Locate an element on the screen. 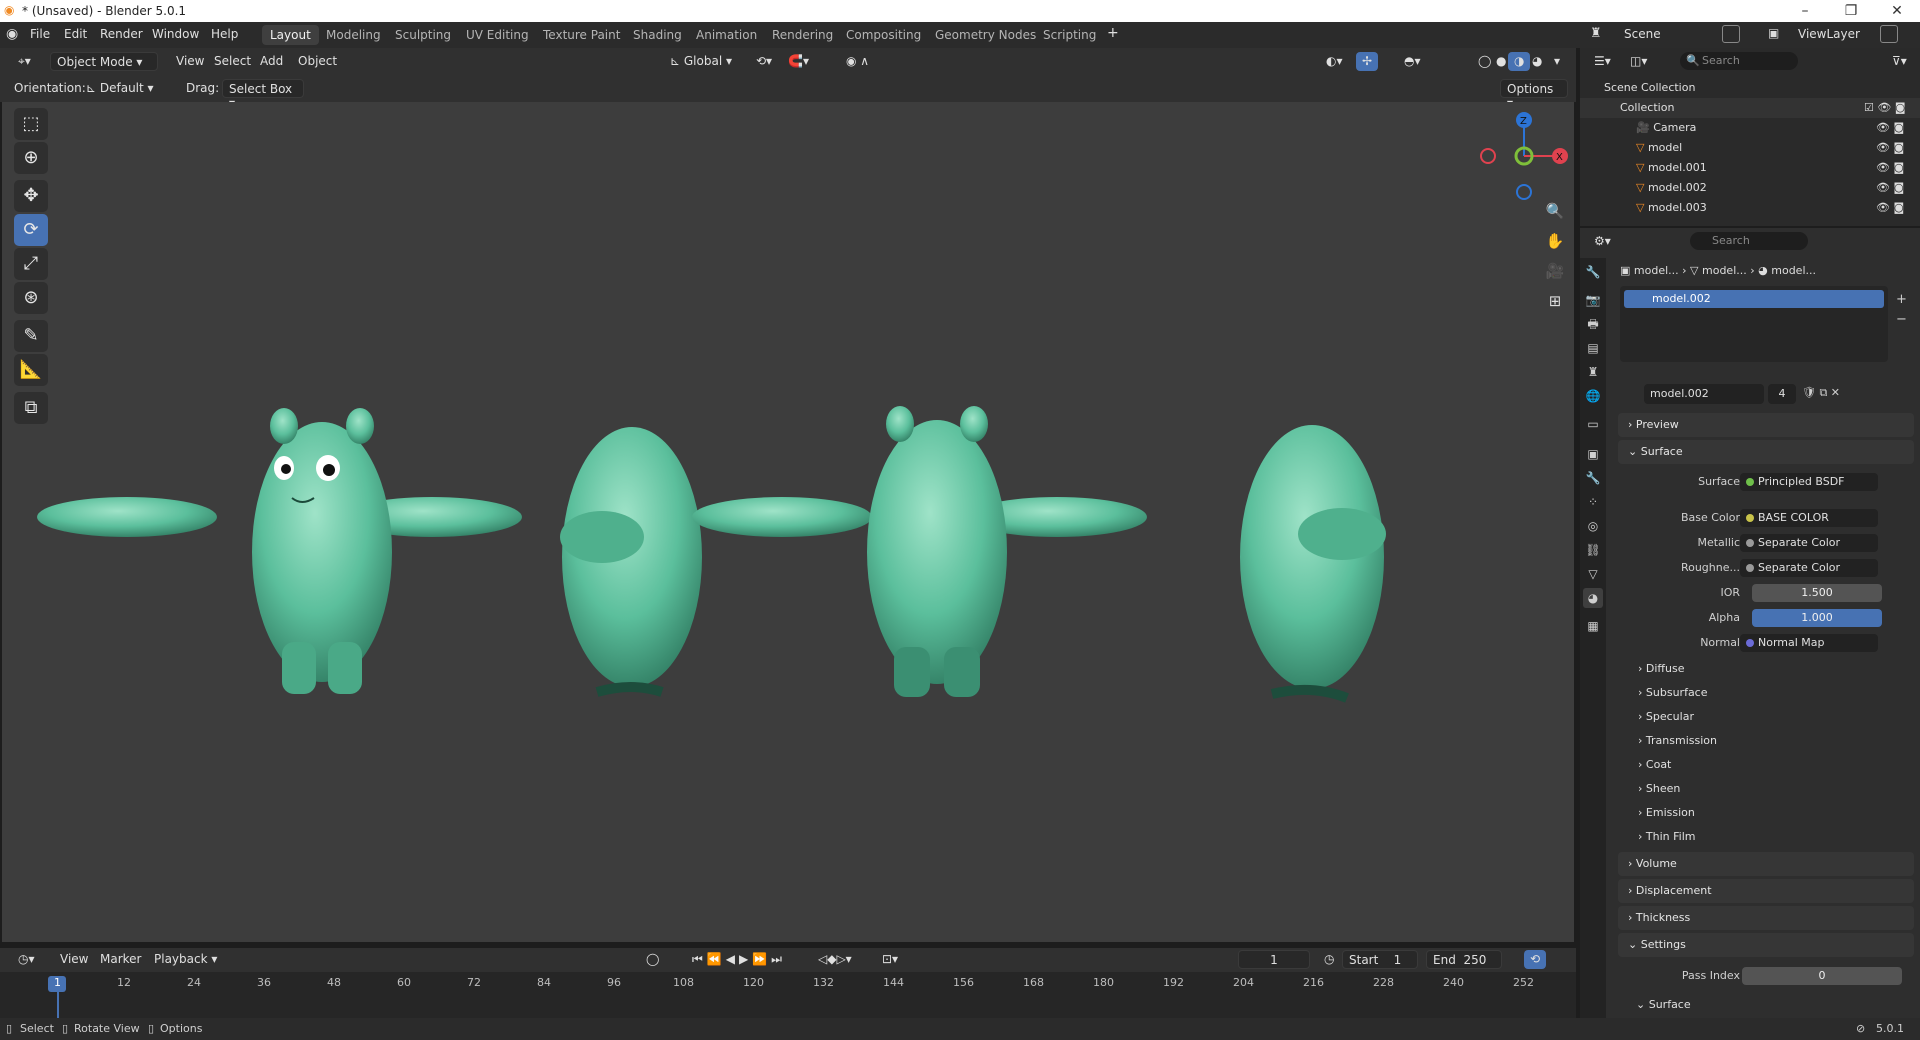 The height and width of the screenshot is (1040, 1920). world-tab-icon: 🌐 is located at coordinates (1593, 396).